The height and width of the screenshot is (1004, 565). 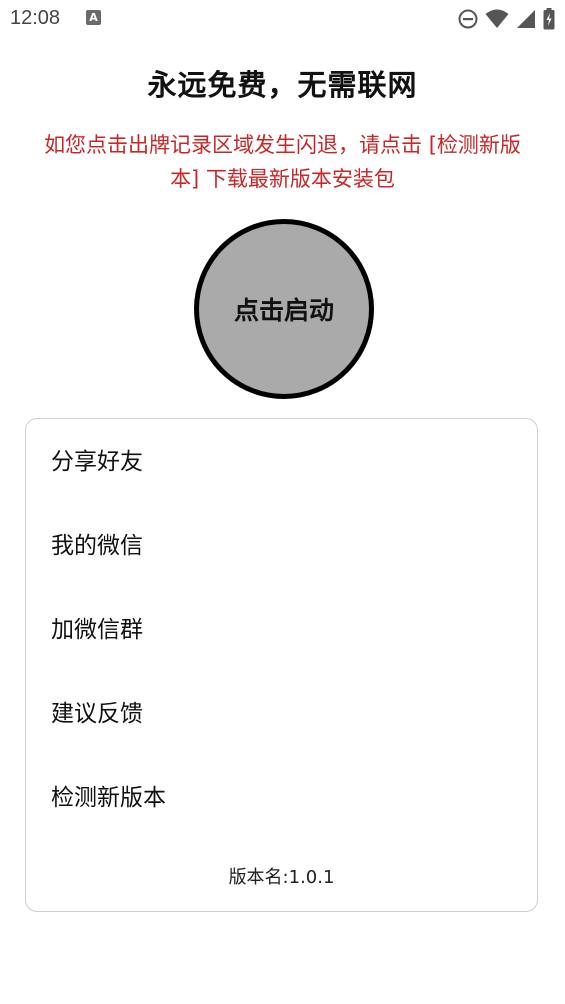 I want to click on status-bar: 12:08 A, so click(x=282, y=19).